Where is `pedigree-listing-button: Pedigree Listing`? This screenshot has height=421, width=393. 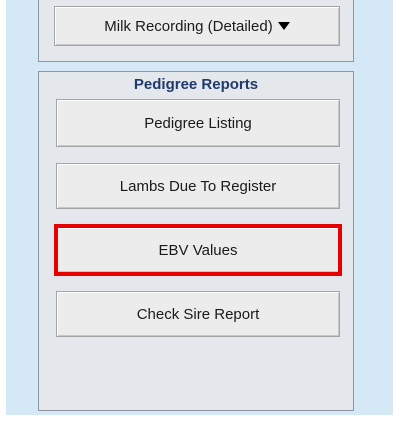 pedigree-listing-button: Pedigree Listing is located at coordinates (198, 123).